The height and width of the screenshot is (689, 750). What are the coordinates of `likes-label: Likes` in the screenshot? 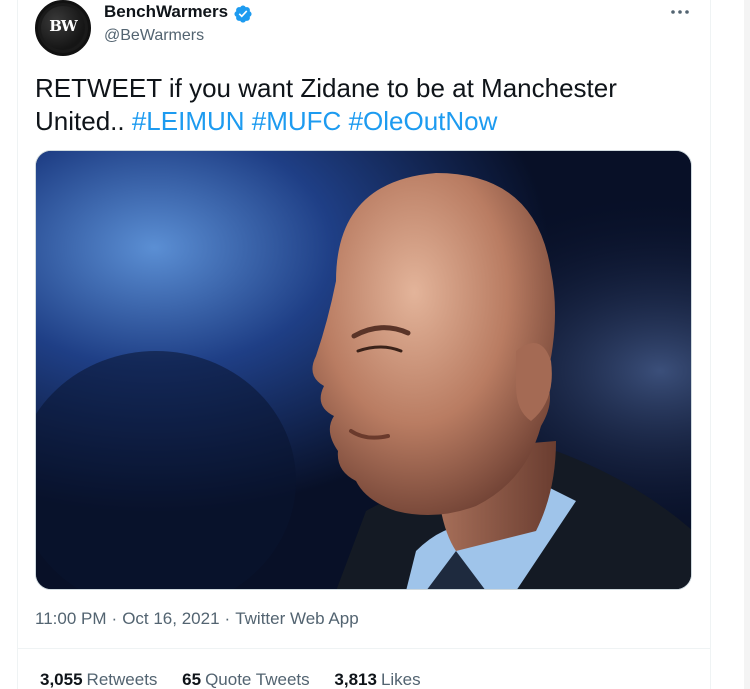 It's located at (400, 679).